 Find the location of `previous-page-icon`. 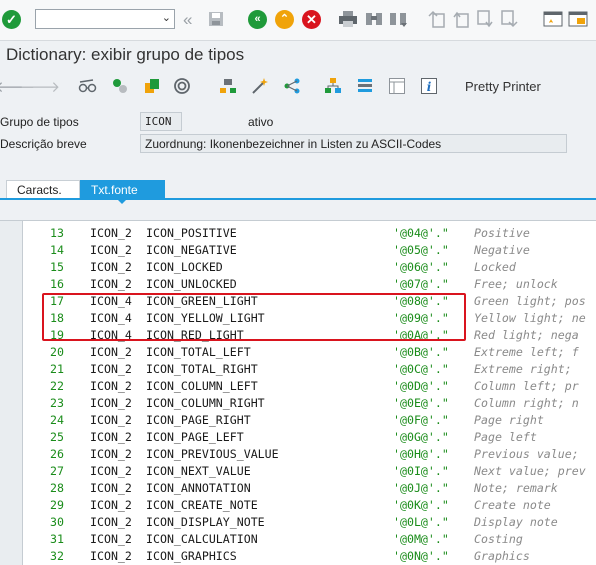

previous-page-icon is located at coordinates (461, 19).